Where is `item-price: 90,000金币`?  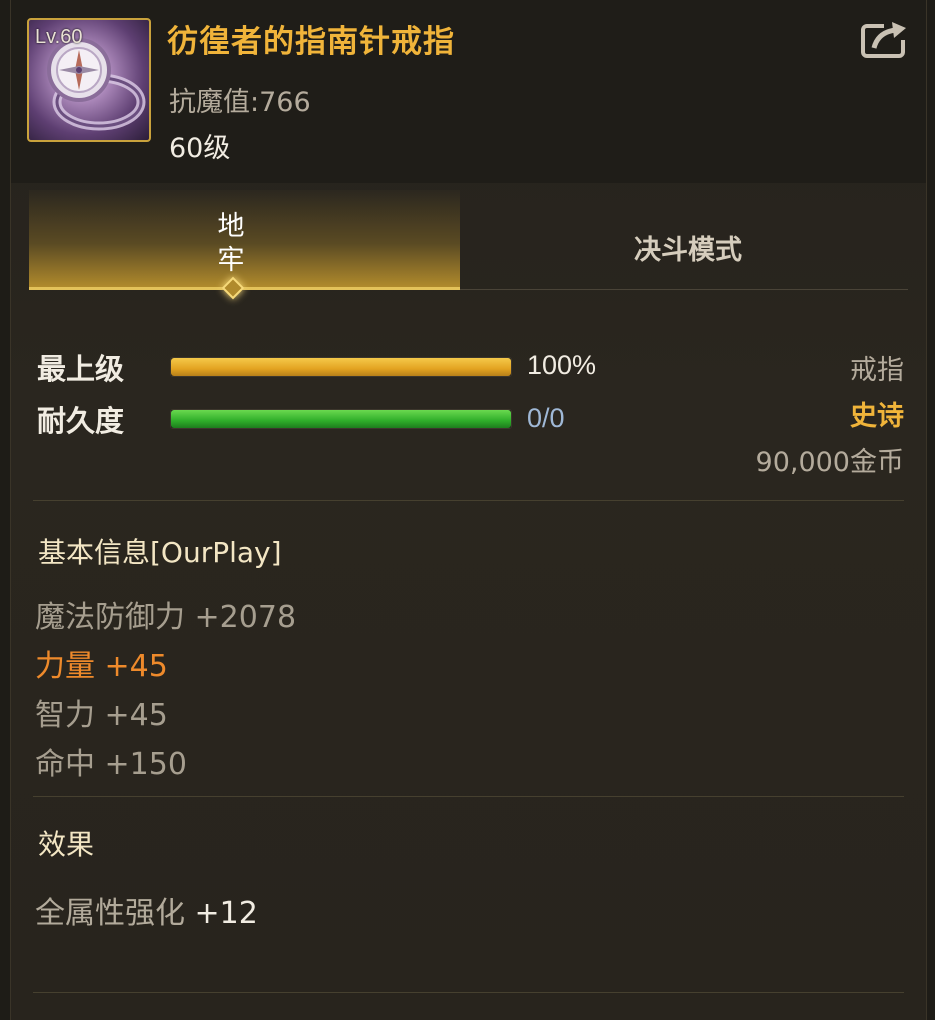
item-price: 90,000金币 is located at coordinates (829, 462).